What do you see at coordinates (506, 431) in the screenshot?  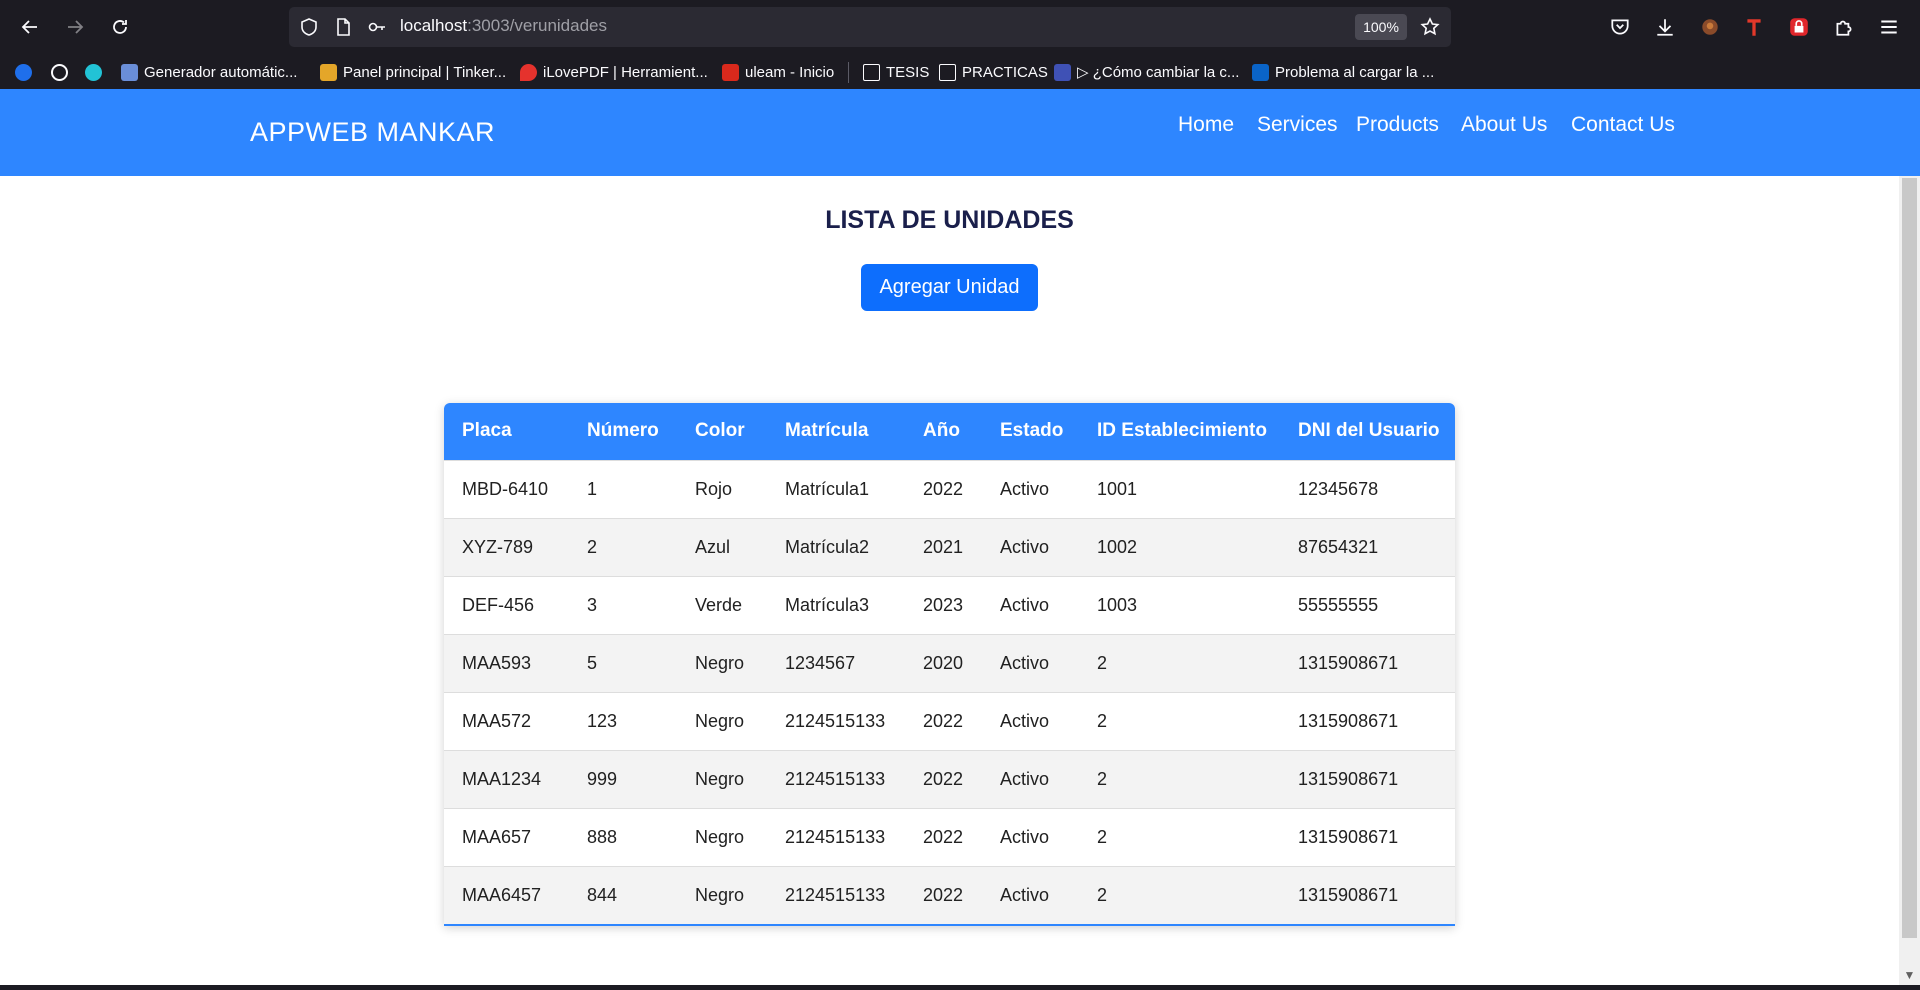 I see `column-header: Placa` at bounding box center [506, 431].